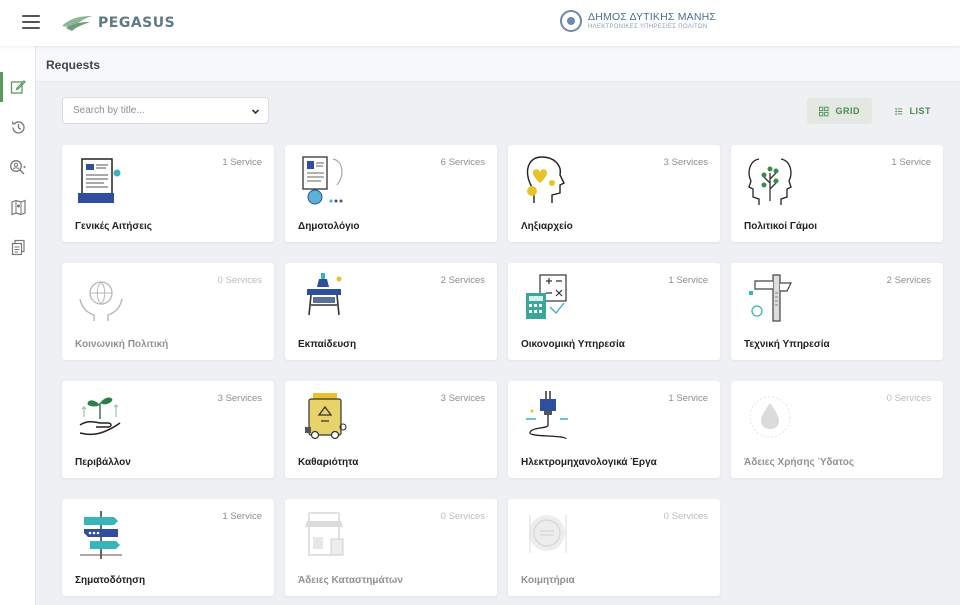 This screenshot has height=605, width=960. What do you see at coordinates (324, 294) in the screenshot?
I see `school-desk-icon` at bounding box center [324, 294].